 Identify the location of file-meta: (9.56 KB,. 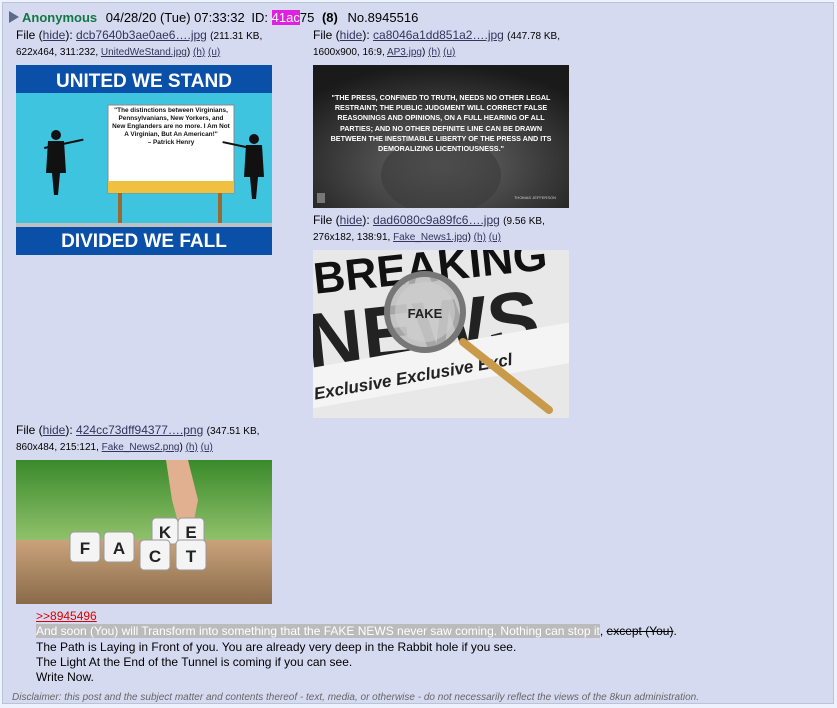
(524, 221).